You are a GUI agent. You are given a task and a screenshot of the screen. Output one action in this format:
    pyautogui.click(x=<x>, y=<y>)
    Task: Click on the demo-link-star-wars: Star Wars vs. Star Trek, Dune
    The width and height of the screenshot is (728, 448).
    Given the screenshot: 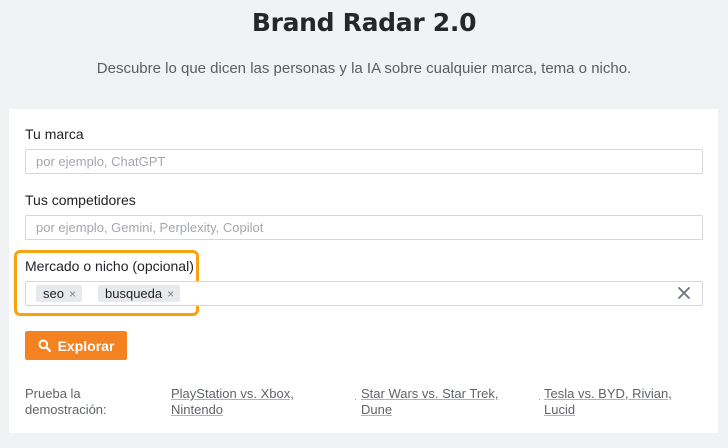 What is the action you would take?
    pyautogui.click(x=441, y=402)
    